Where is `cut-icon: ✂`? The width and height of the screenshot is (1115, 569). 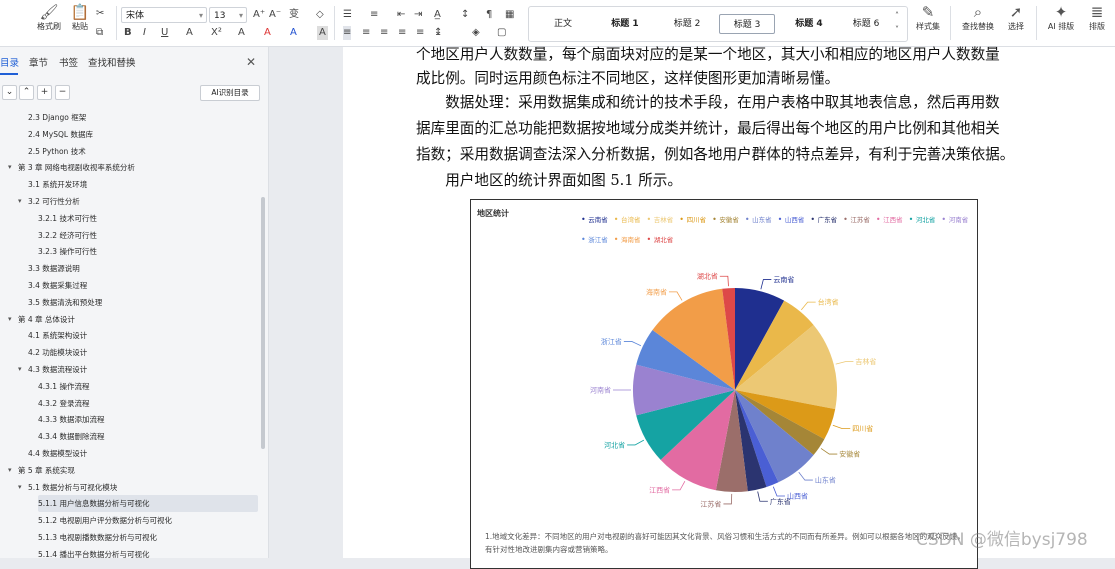
cut-icon: ✂ is located at coordinates (100, 14).